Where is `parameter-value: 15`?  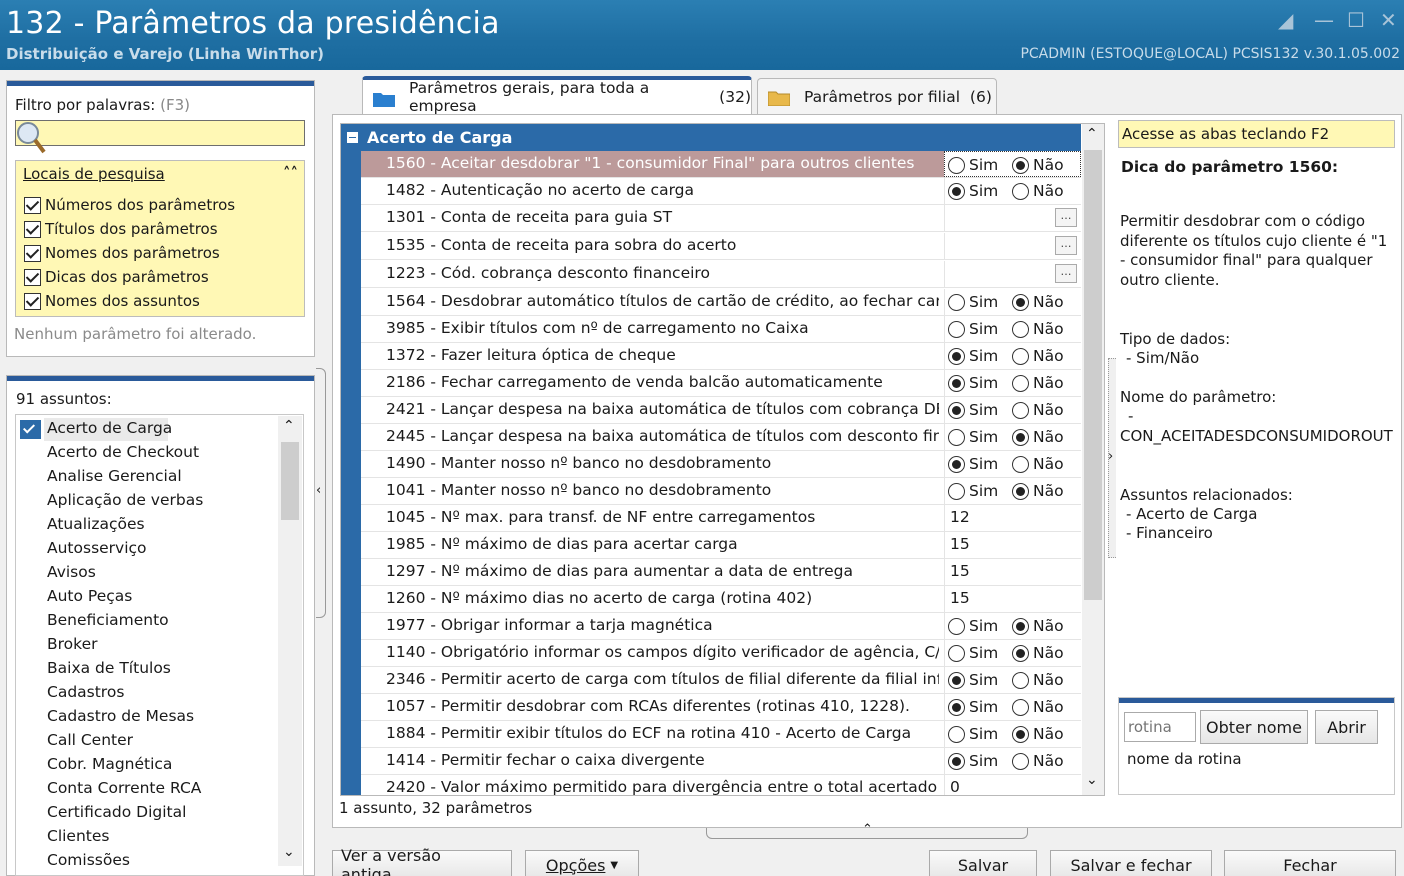 parameter-value: 15 is located at coordinates (1012, 572).